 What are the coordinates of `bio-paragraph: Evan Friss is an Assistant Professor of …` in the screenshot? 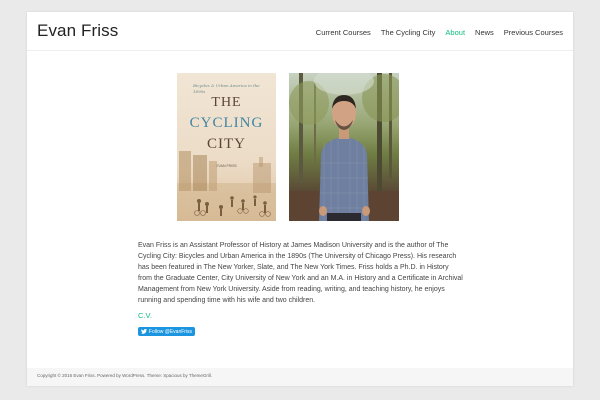 It's located at (300, 273).